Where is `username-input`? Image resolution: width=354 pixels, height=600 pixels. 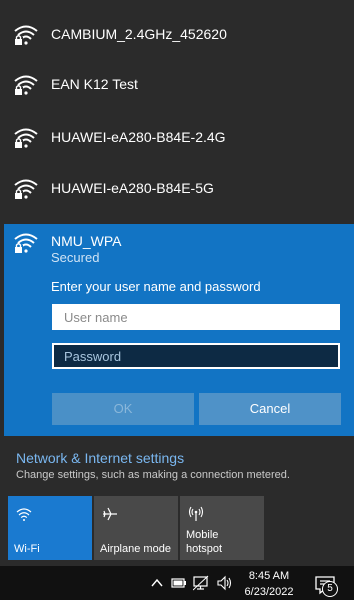
username-input is located at coordinates (196, 317).